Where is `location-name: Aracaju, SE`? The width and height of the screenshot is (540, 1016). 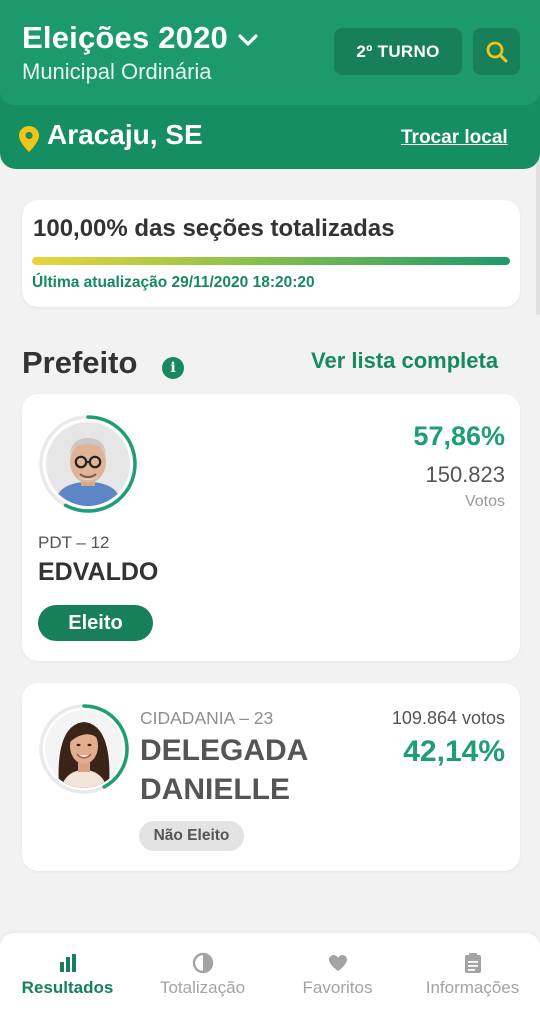 location-name: Aracaju, SE is located at coordinates (125, 134).